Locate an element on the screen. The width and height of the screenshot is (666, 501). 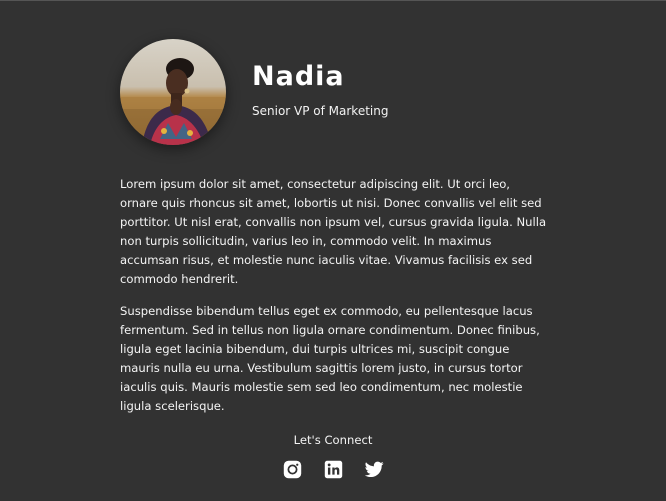
instagram-link is located at coordinates (292, 469).